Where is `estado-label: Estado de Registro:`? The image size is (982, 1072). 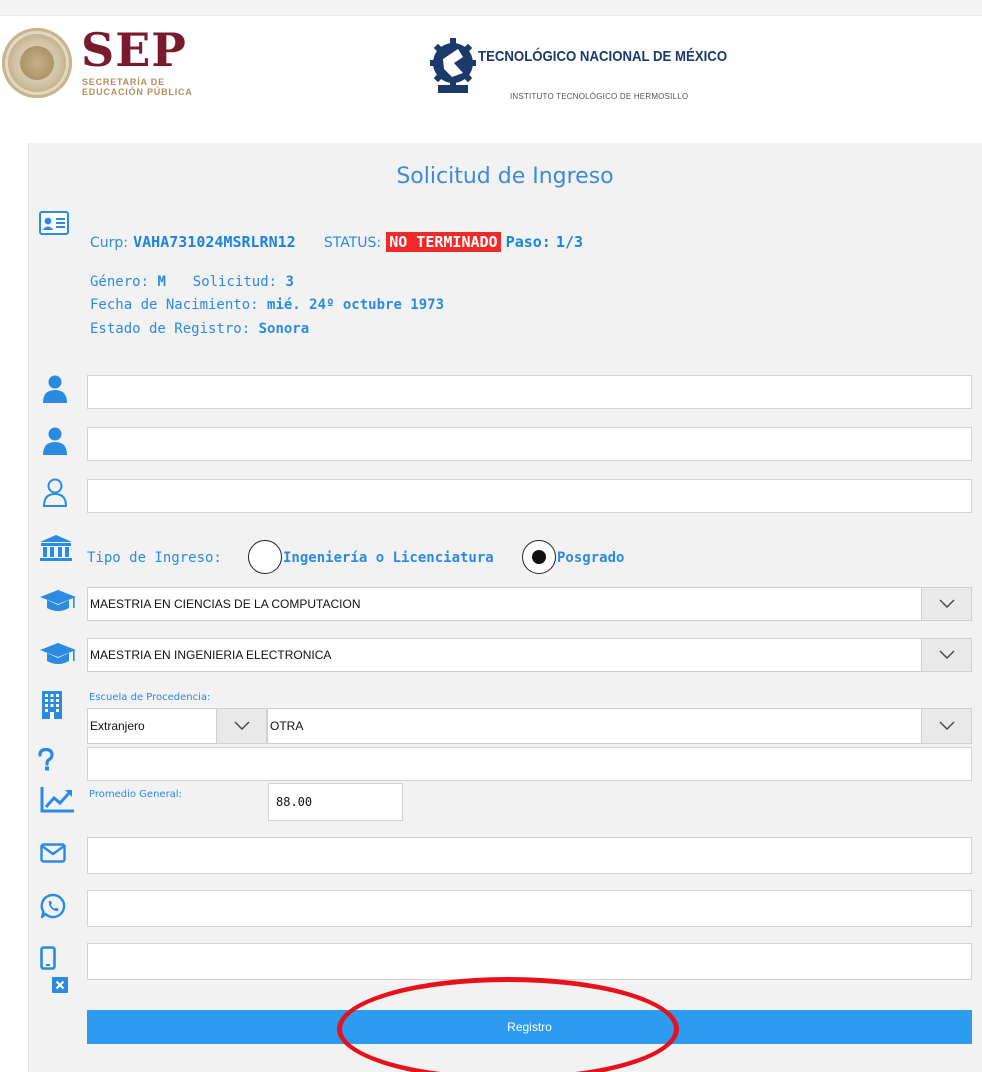 estado-label: Estado de Registro: is located at coordinates (170, 329).